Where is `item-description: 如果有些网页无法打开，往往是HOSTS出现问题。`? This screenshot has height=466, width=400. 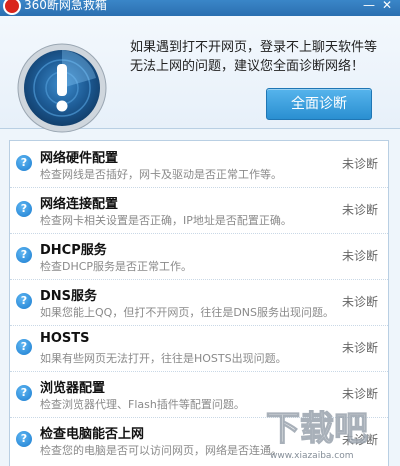
item-description: 如果有些网页无法打开，往往是HOSTS出现问题。 is located at coordinates (163, 358).